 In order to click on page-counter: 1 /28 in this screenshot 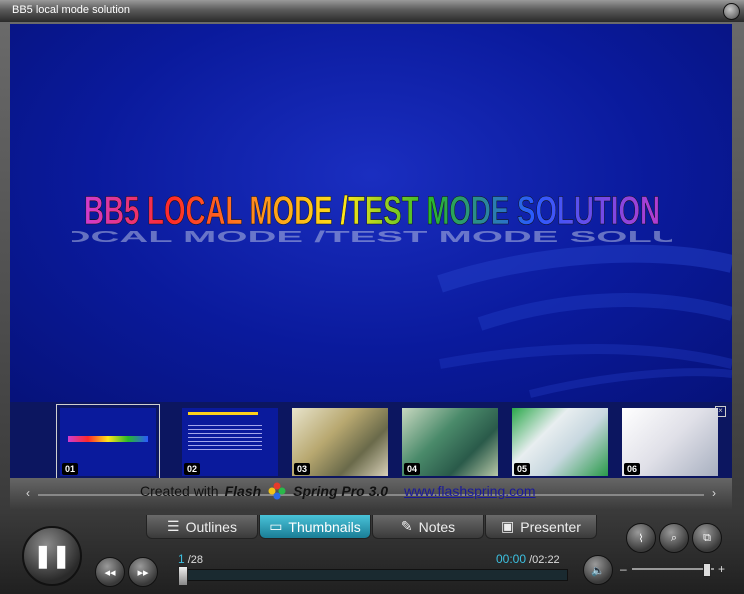, I will do `click(190, 559)`.